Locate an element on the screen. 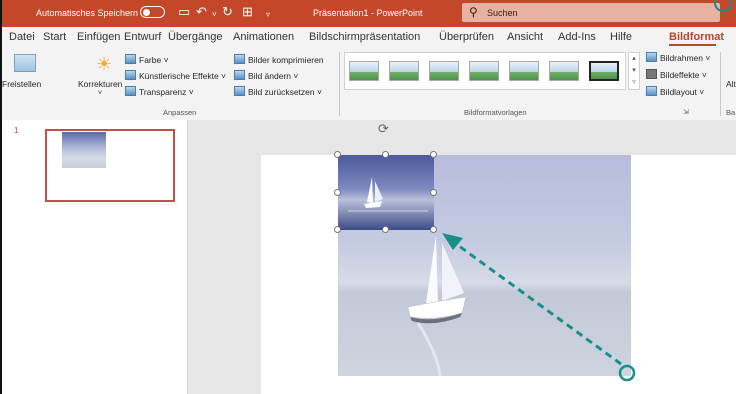 This screenshot has width=736, height=394. drag-start-circle-icon is located at coordinates (627, 373).